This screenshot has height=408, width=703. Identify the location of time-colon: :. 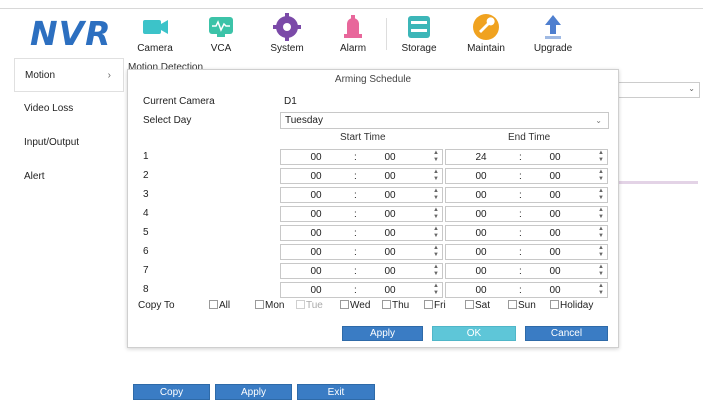
(520, 233).